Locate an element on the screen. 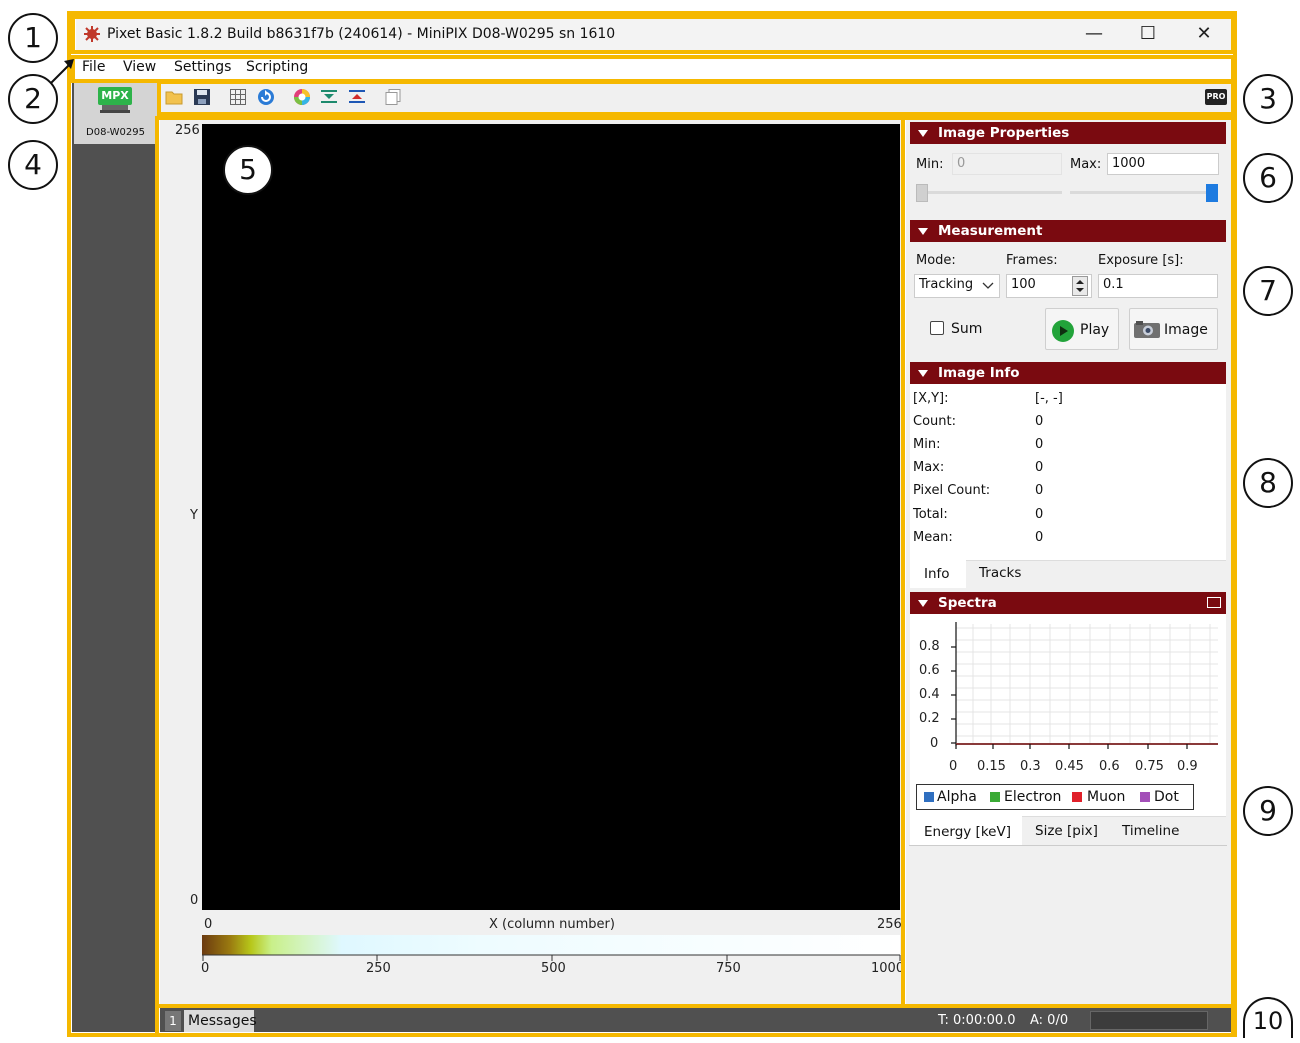 The height and width of the screenshot is (1043, 1300). callout-arrow is located at coordinates (62, 71).